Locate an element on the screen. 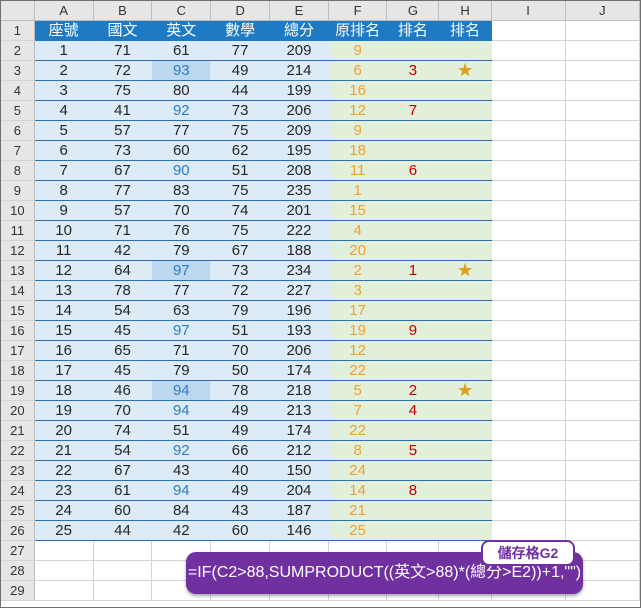 The image size is (641, 608). row-header: 11 is located at coordinates (18, 230).